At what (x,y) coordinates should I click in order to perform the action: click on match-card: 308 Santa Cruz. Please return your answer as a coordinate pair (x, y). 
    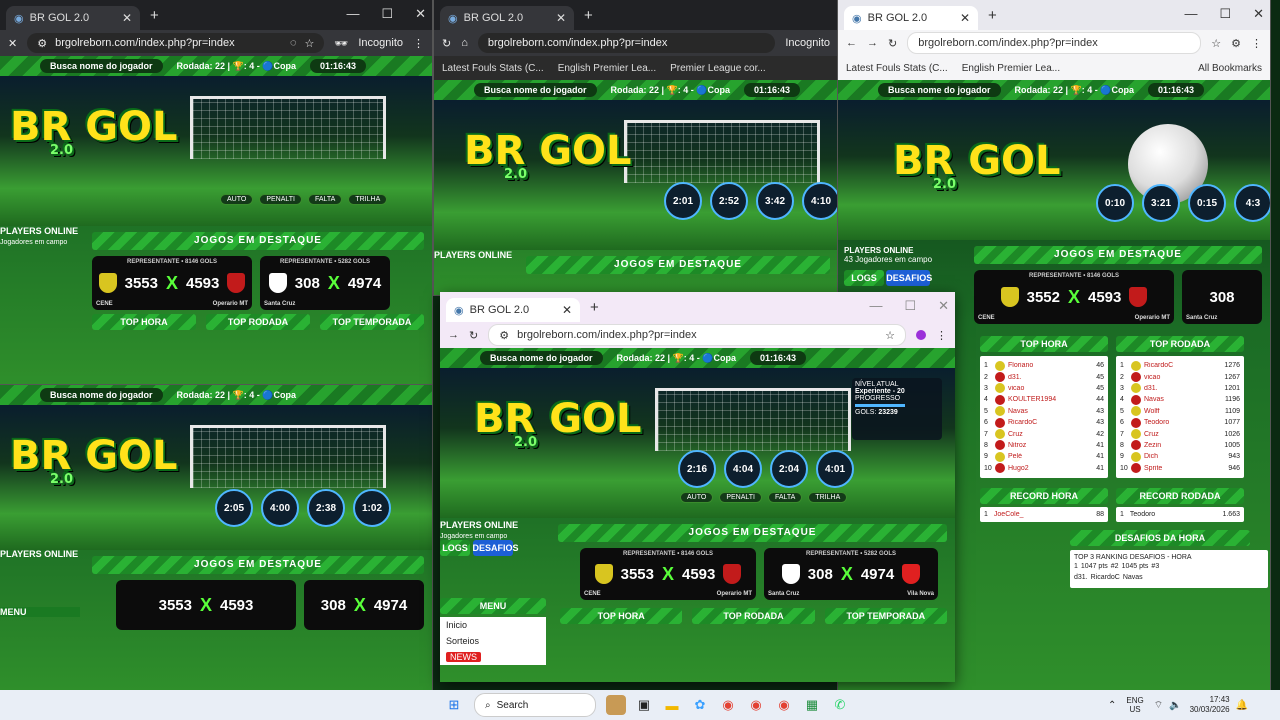
    Looking at the image, I should click on (1222, 297).